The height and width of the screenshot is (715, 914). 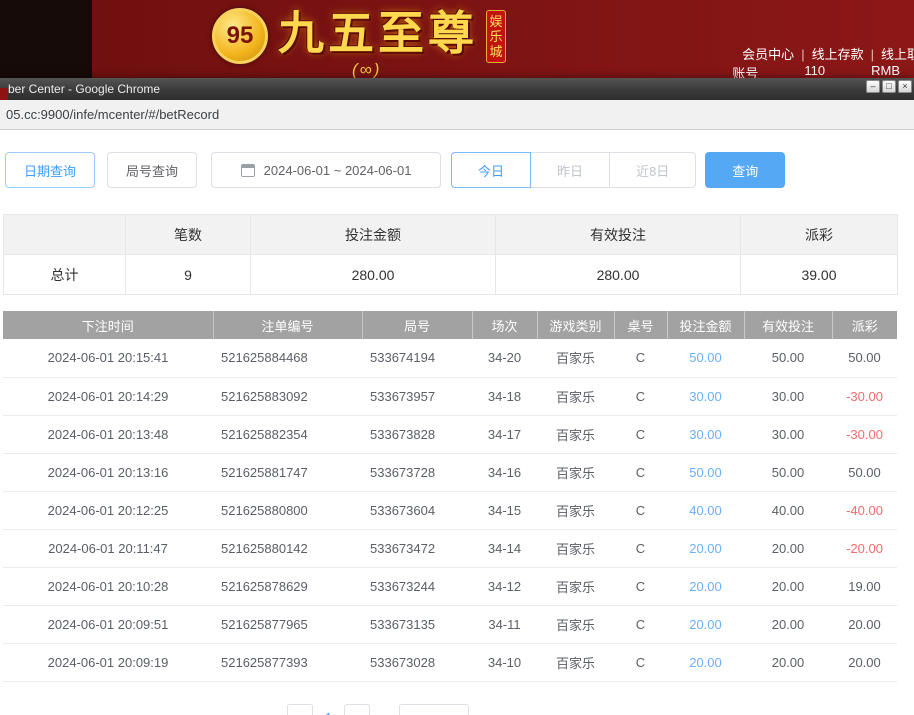 I want to click on summary-header-row: 笔数 投注金额 有效投注 派彩, so click(x=450, y=234).